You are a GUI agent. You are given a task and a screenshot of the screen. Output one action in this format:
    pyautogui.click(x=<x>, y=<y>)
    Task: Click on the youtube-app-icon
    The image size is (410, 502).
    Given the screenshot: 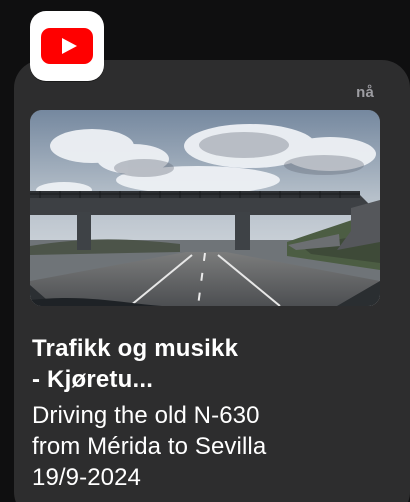 What is the action you would take?
    pyautogui.click(x=67, y=46)
    